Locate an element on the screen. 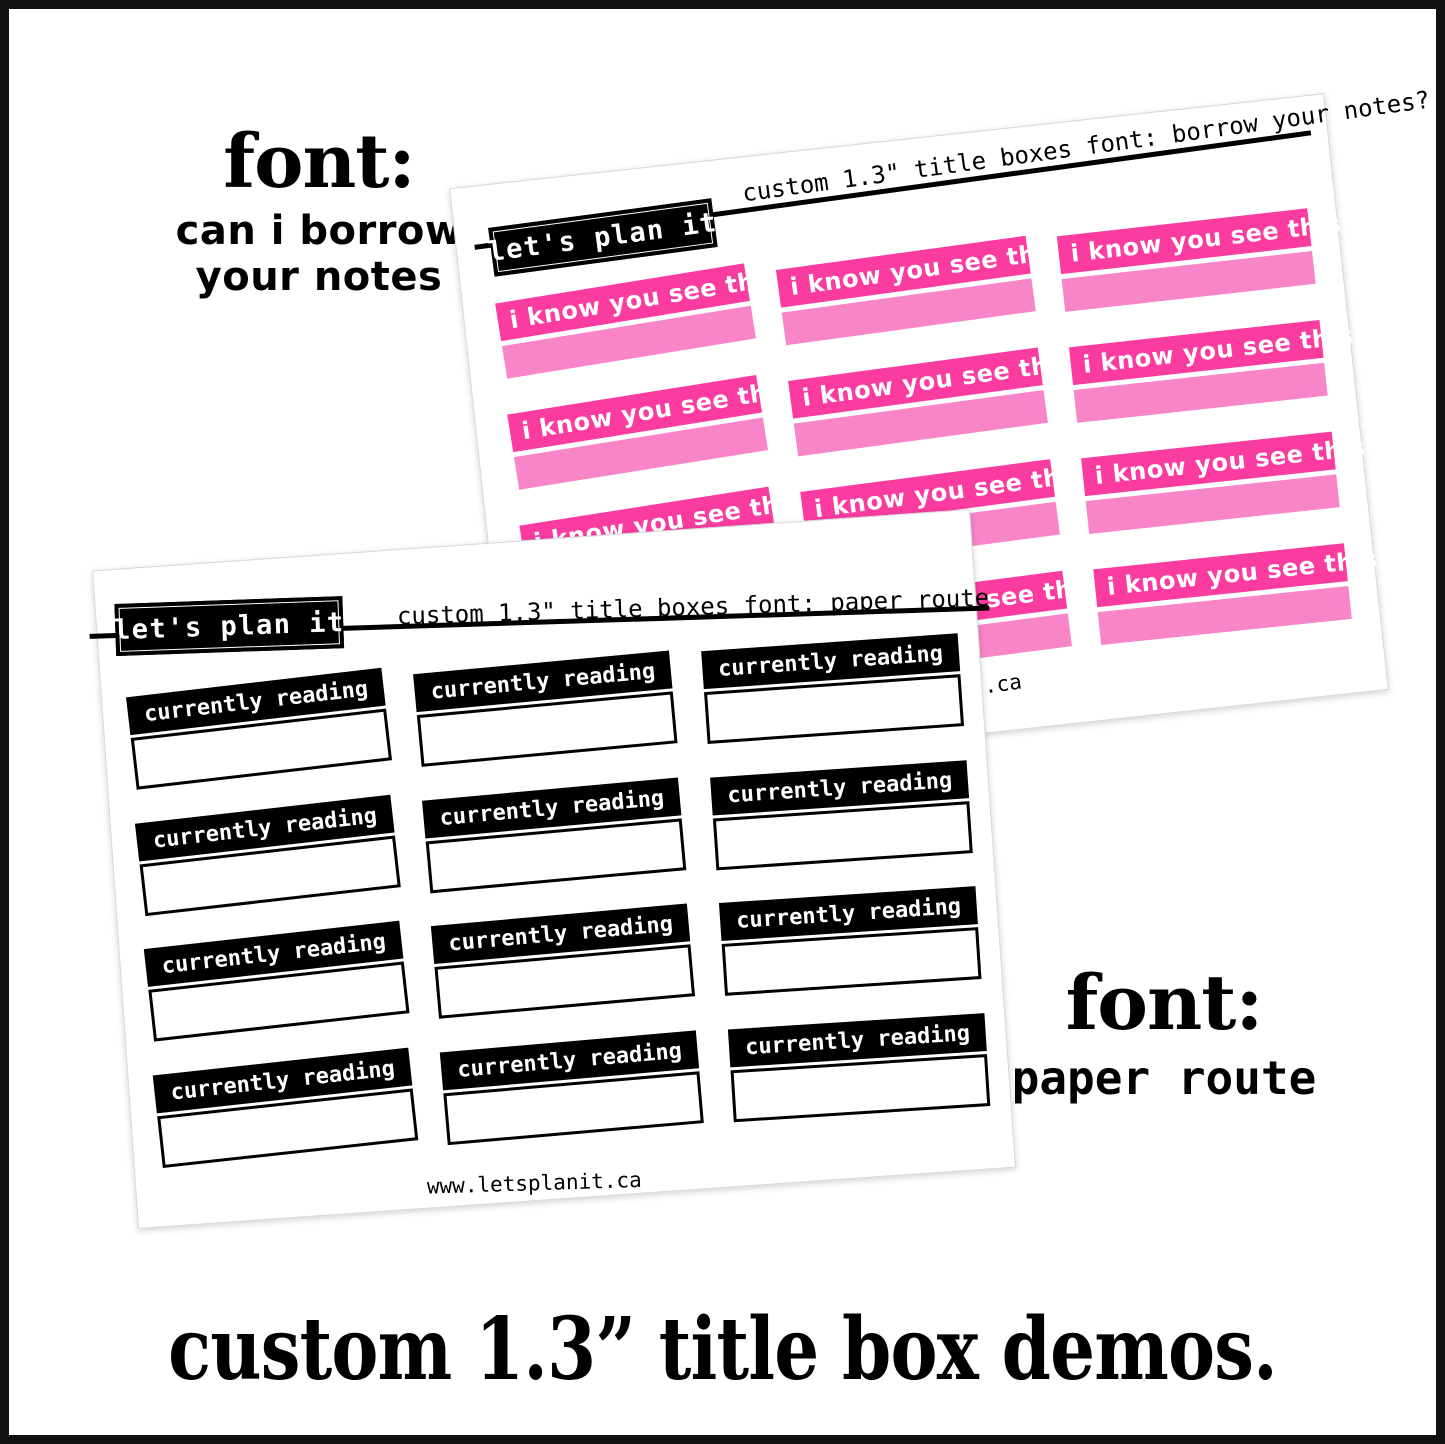  left-font-value-line1: can i borrow is located at coordinates (319, 231).